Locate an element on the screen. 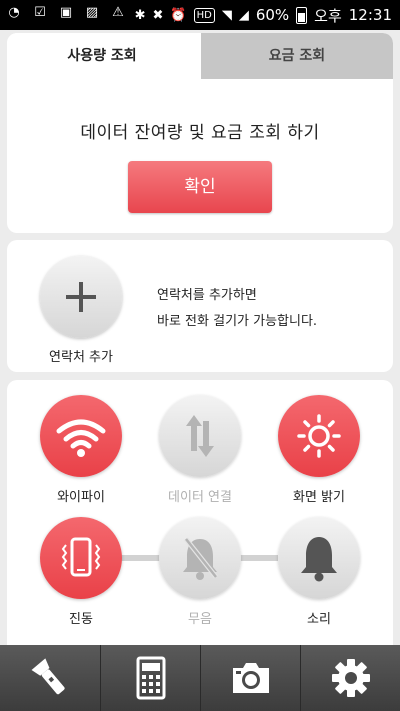  bell-off-icon is located at coordinates (200, 558).